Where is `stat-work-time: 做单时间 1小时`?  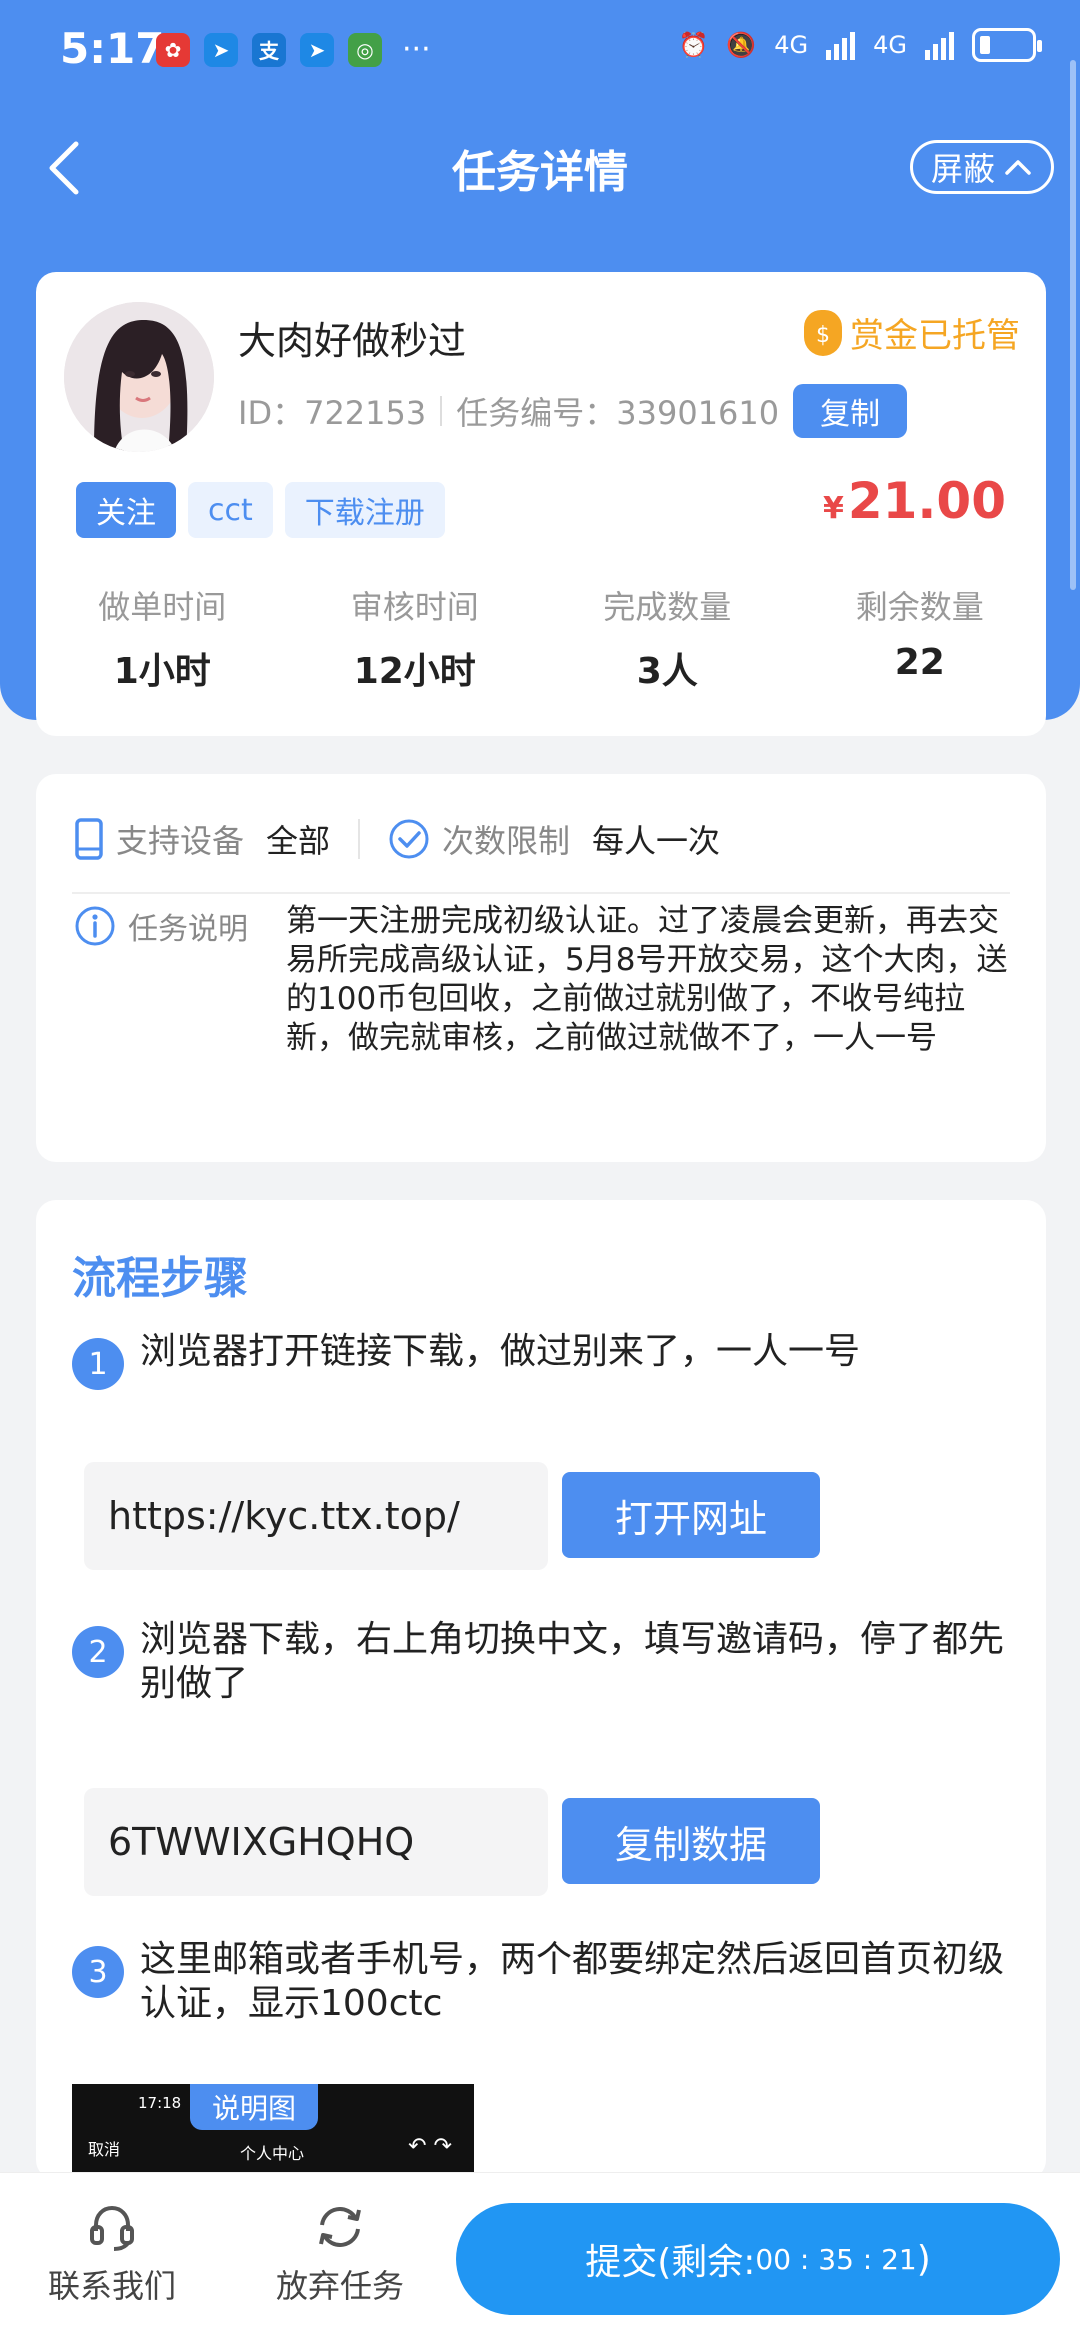
stat-work-time: 做单时间 1小时 is located at coordinates (162, 638).